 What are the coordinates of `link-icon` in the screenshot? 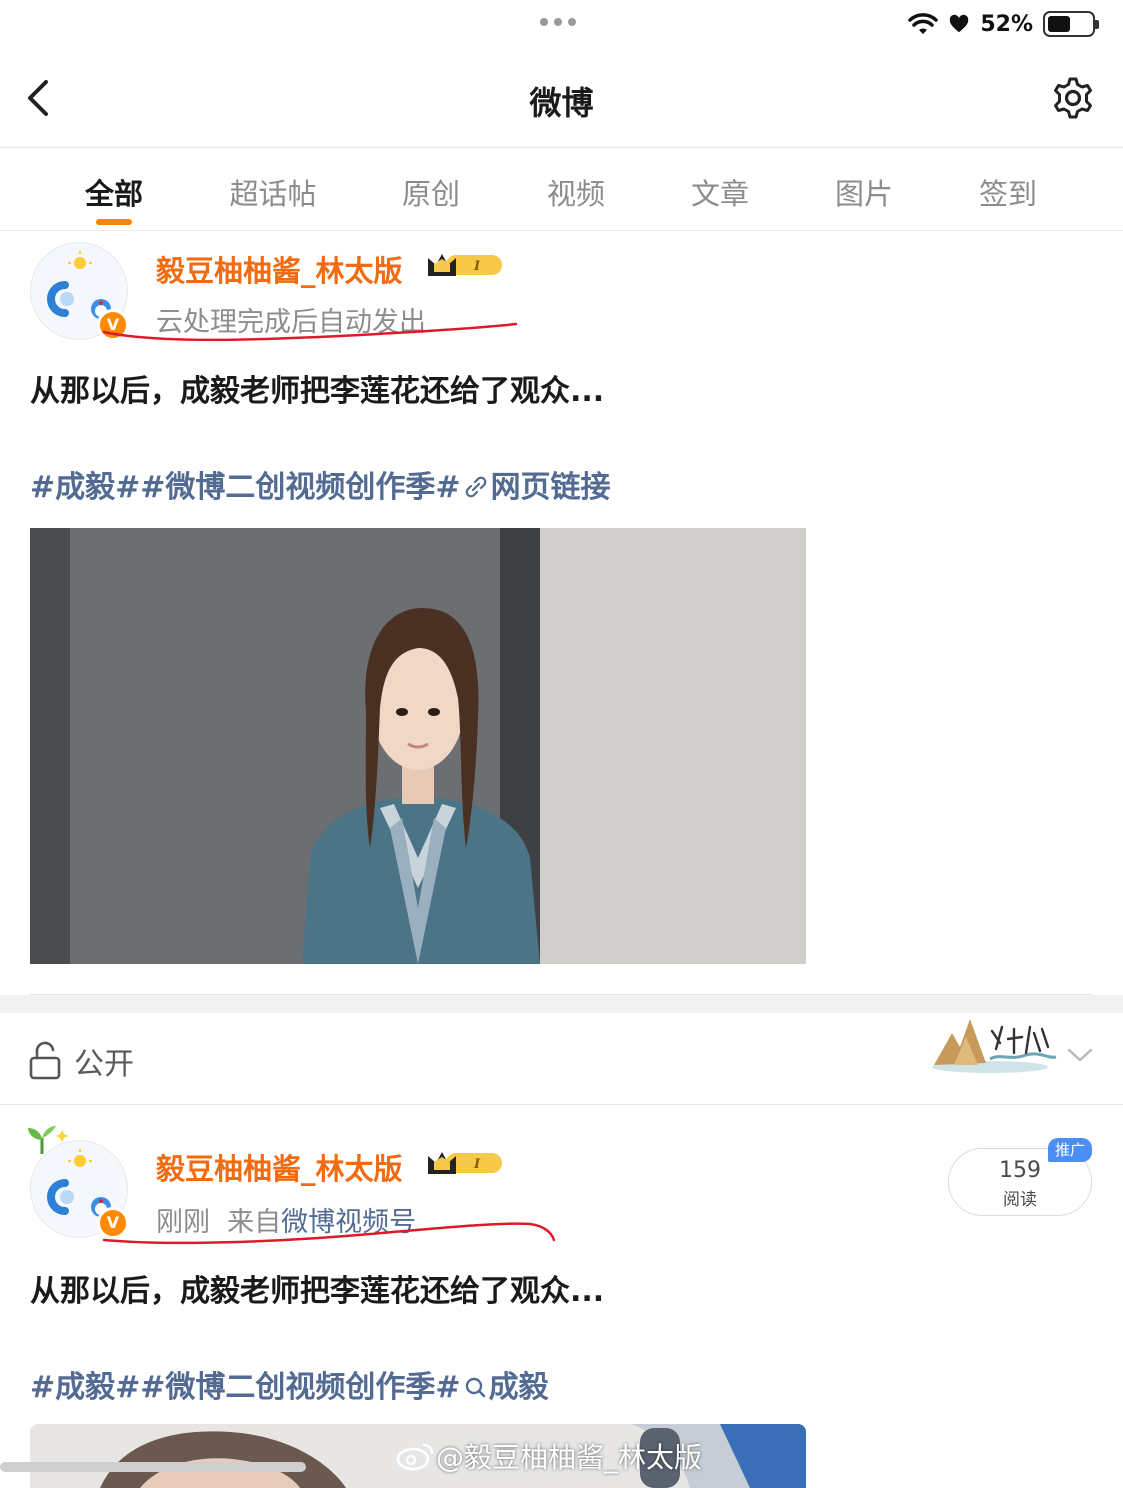 It's located at (475, 487).